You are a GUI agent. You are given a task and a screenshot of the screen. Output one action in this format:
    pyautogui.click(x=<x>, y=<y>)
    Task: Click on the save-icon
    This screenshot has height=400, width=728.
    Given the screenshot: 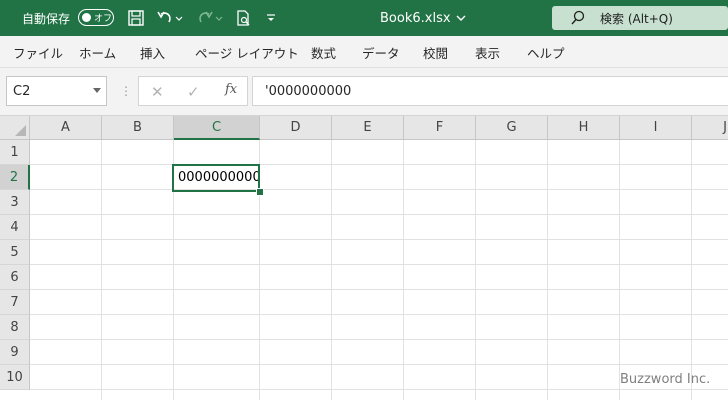 What is the action you would take?
    pyautogui.click(x=136, y=18)
    